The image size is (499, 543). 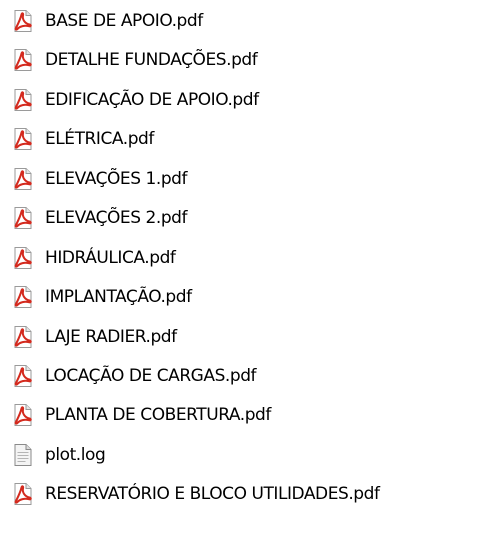 I want to click on file-item: ELÉTRICA.pdf, so click(x=83, y=139).